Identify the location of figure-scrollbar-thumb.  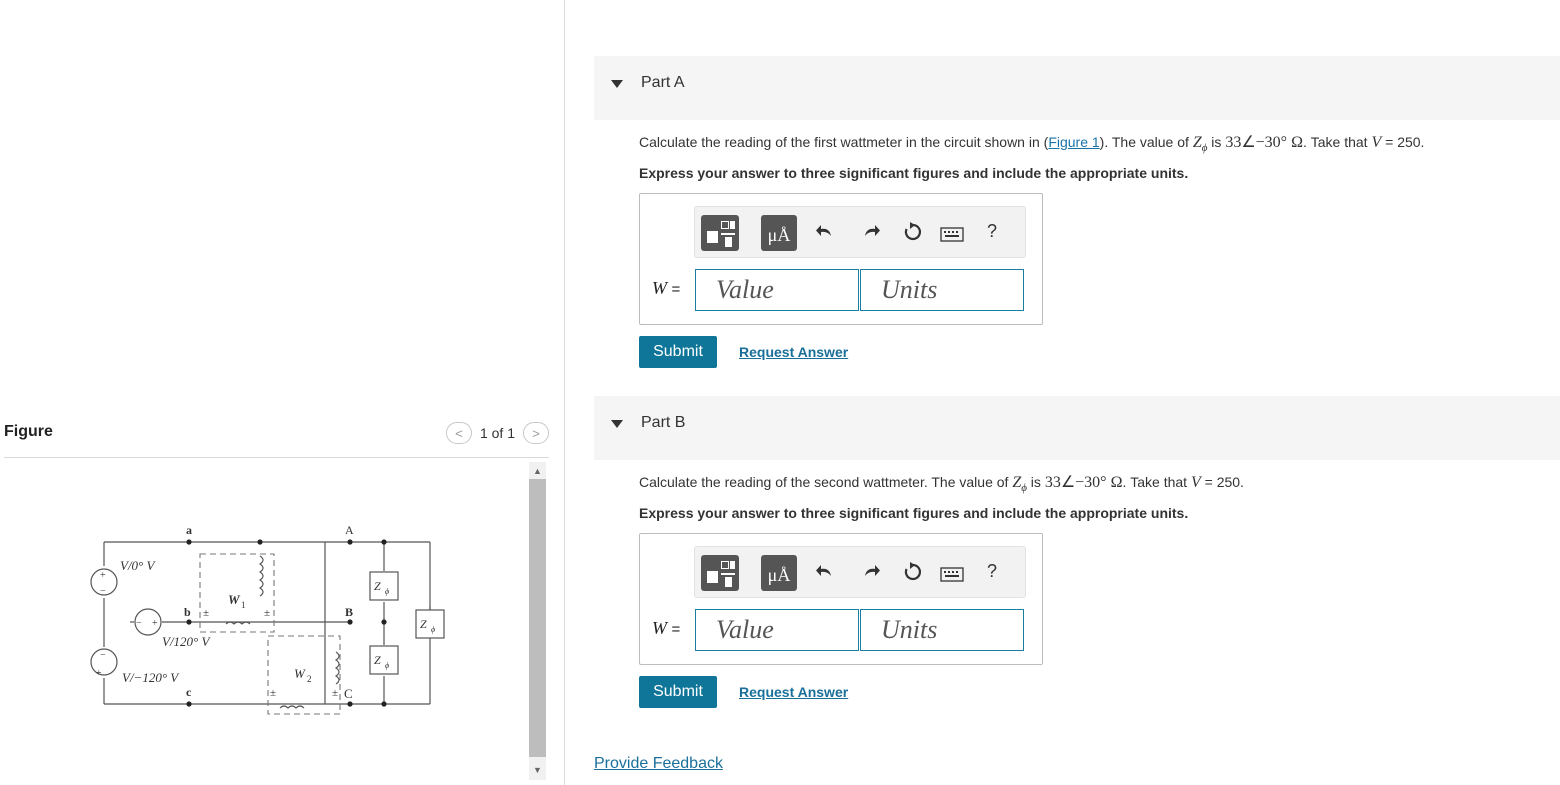
(537, 618).